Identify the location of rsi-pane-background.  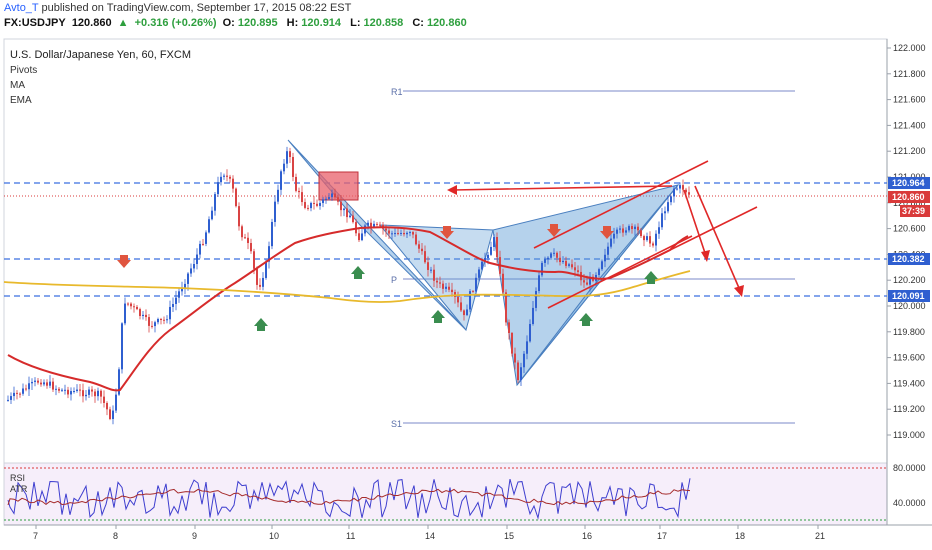
(445, 494).